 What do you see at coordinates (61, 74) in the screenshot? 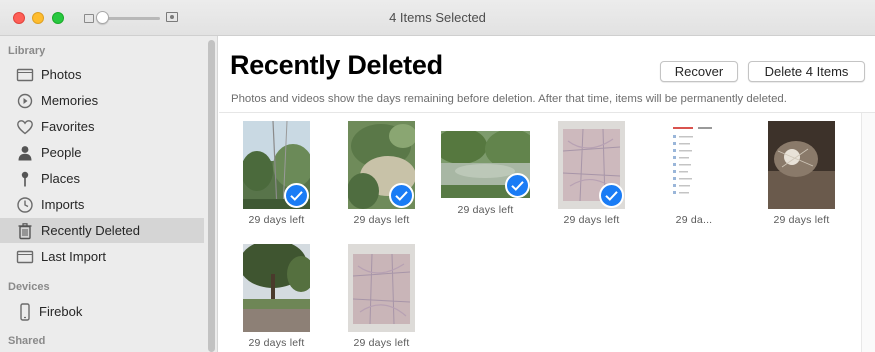
I see `sidebar-item-label: Photos` at bounding box center [61, 74].